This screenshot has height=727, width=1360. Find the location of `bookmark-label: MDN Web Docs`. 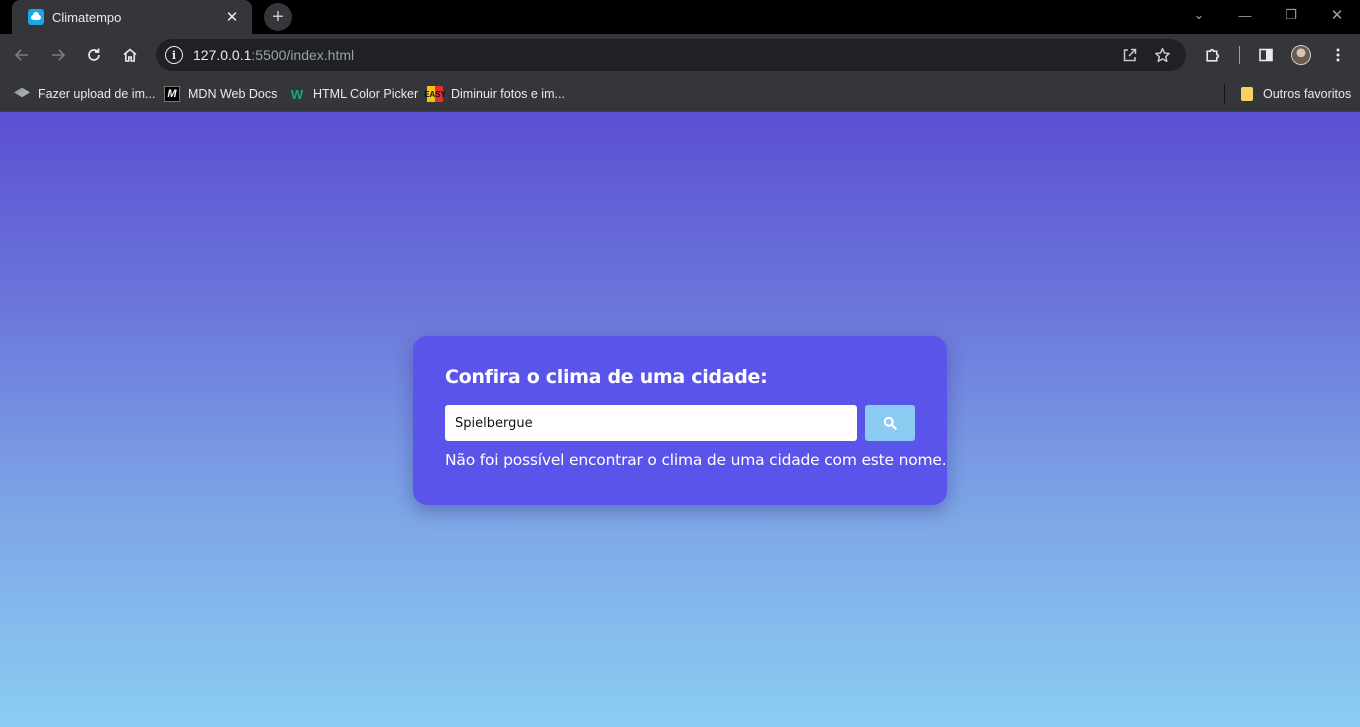

bookmark-label: MDN Web Docs is located at coordinates (233, 94).